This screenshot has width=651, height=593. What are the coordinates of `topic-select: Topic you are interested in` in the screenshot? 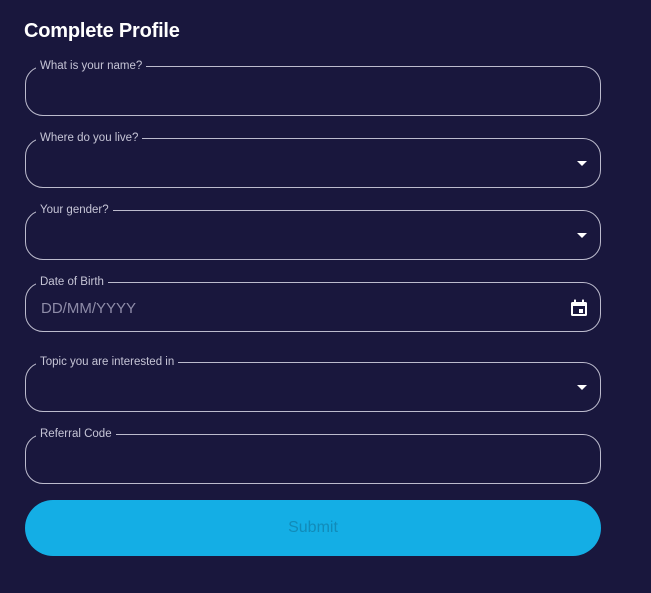 It's located at (313, 387).